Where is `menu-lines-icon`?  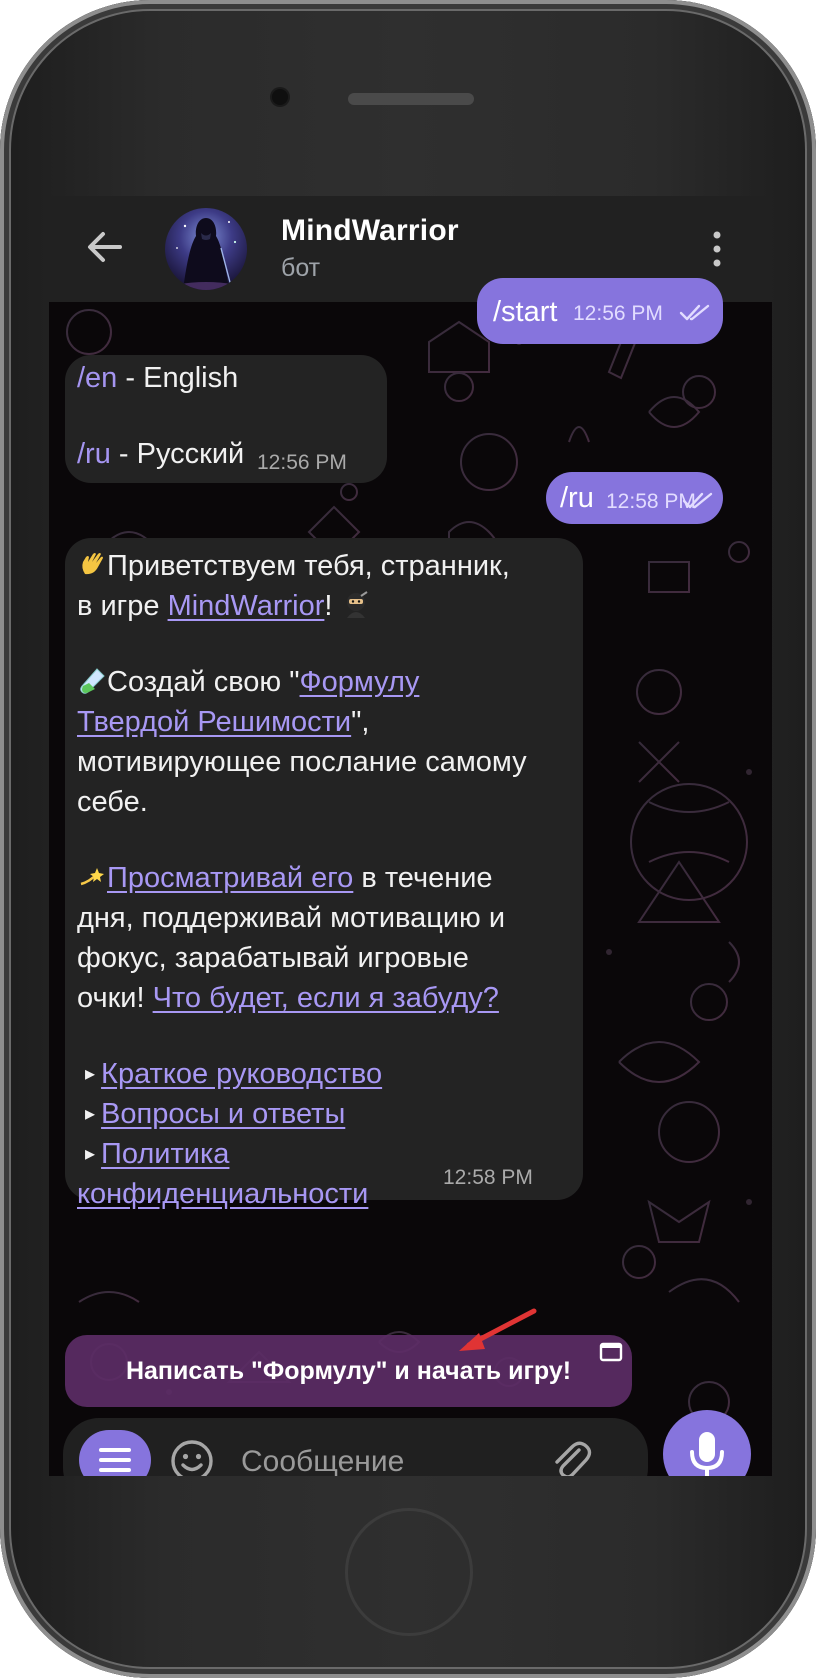
menu-lines-icon is located at coordinates (115, 1460).